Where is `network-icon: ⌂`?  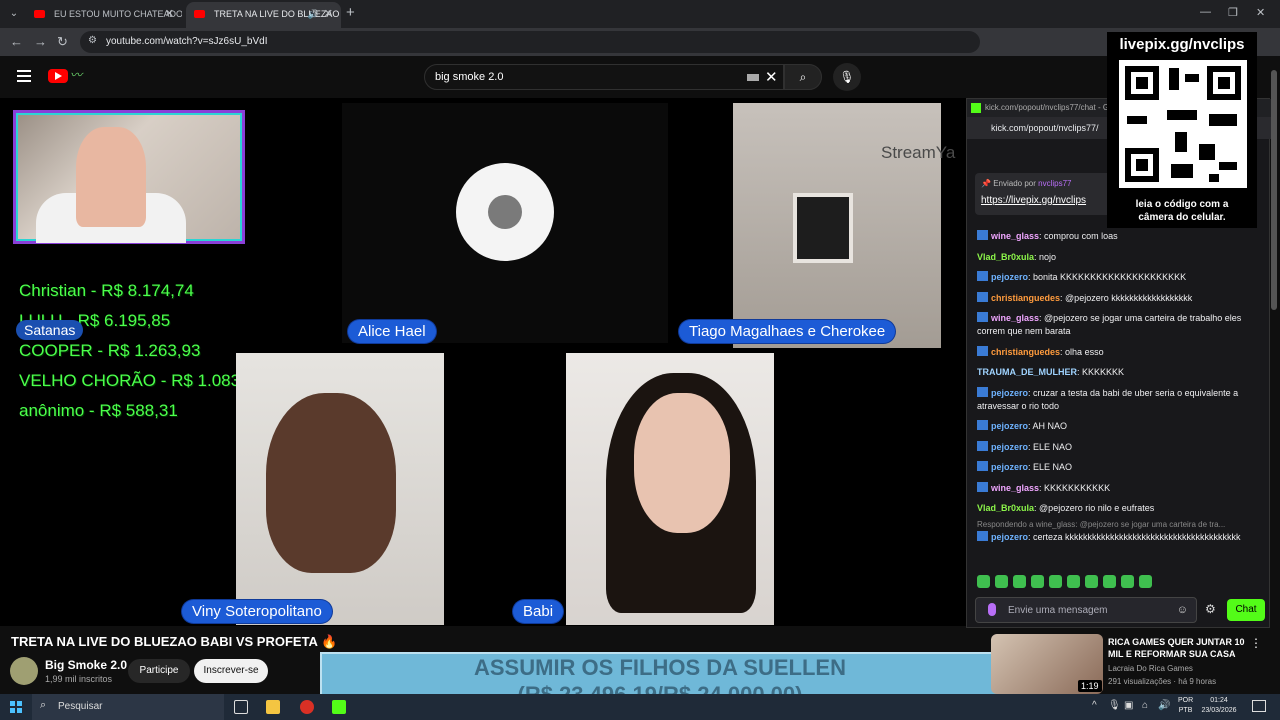 network-icon: ⌂ is located at coordinates (1145, 705).